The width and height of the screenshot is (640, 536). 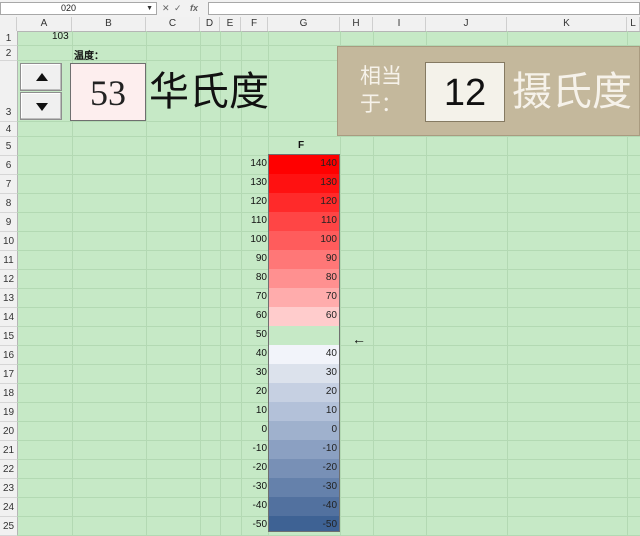 What do you see at coordinates (194, 8) in the screenshot?
I see `fx-icon: fx` at bounding box center [194, 8].